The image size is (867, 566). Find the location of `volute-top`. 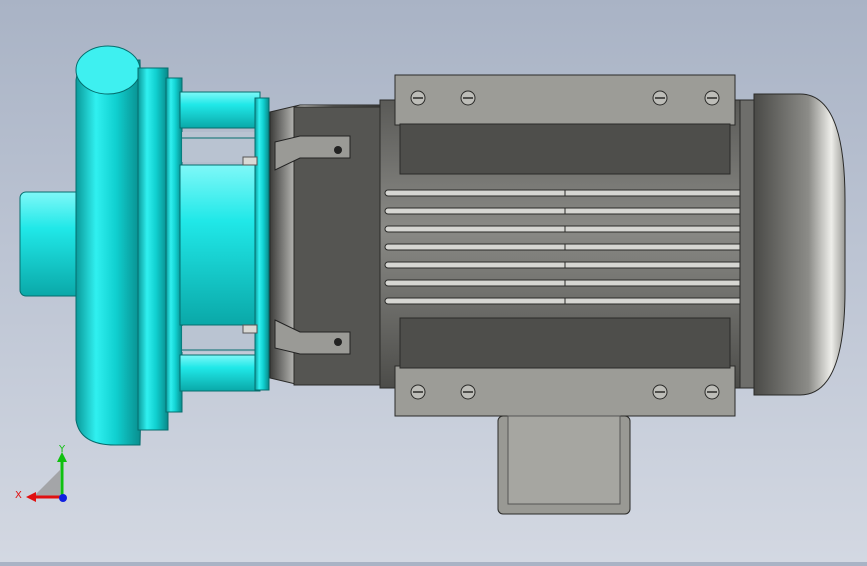

volute-top is located at coordinates (108, 70).